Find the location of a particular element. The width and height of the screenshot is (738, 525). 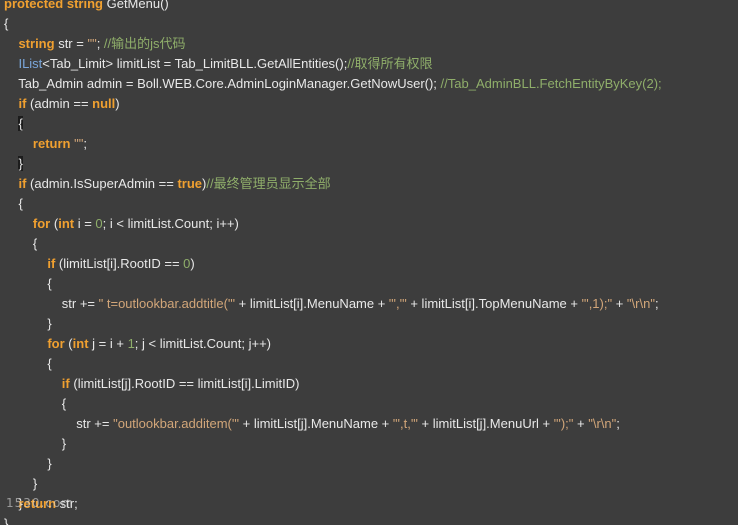

number-literal: 0 is located at coordinates (99, 223).